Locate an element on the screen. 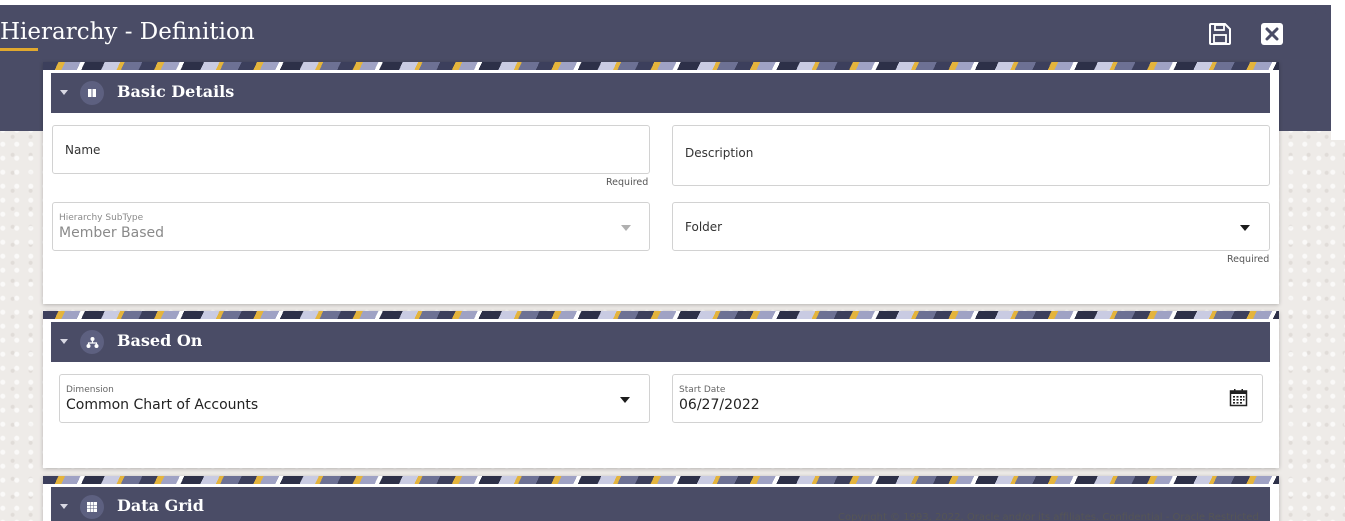 The height and width of the screenshot is (521, 1345). page-title: Hierarchy - Definition is located at coordinates (127, 32).